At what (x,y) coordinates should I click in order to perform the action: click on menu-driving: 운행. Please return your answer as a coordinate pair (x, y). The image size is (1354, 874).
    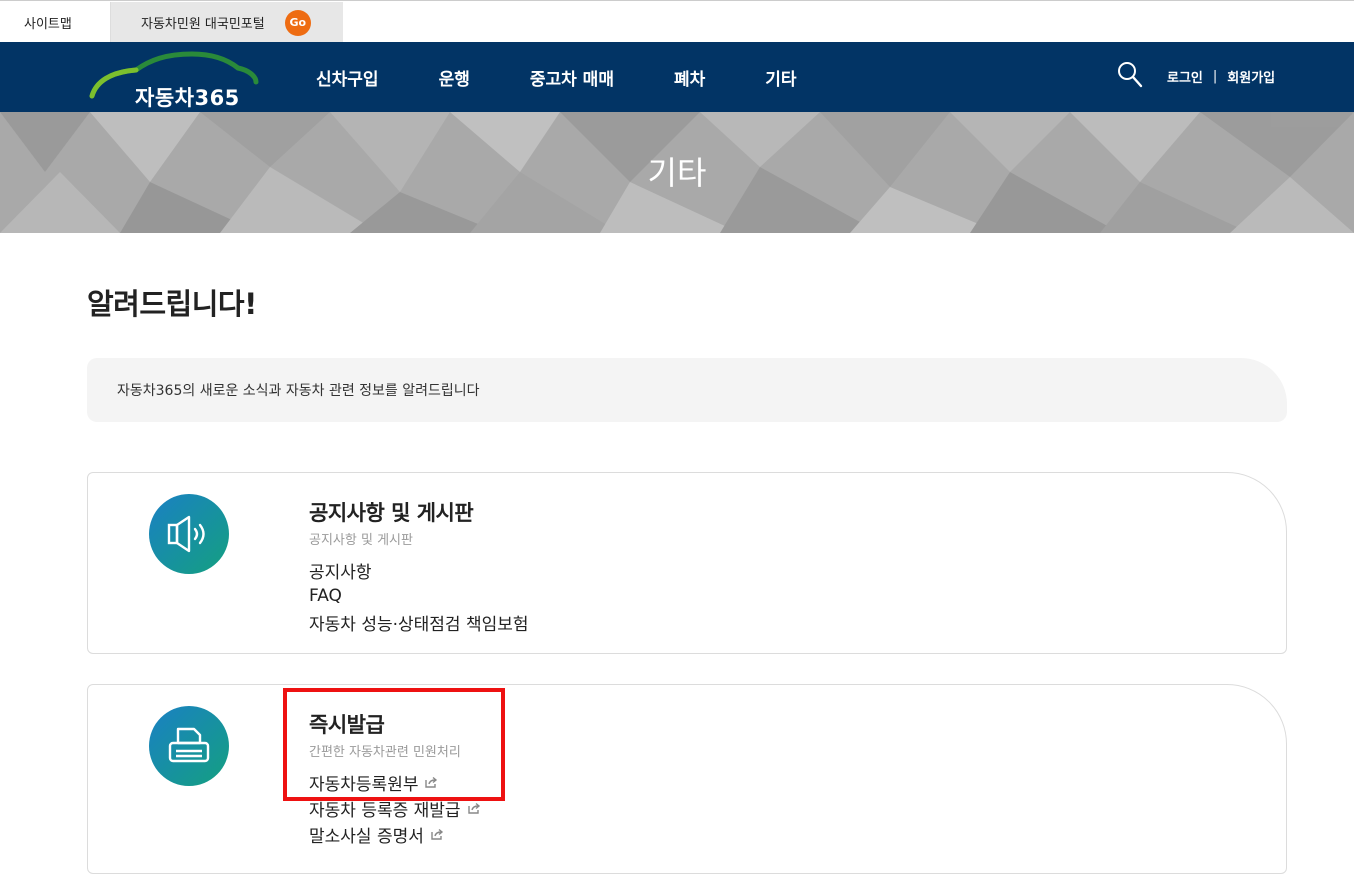
    Looking at the image, I should click on (454, 77).